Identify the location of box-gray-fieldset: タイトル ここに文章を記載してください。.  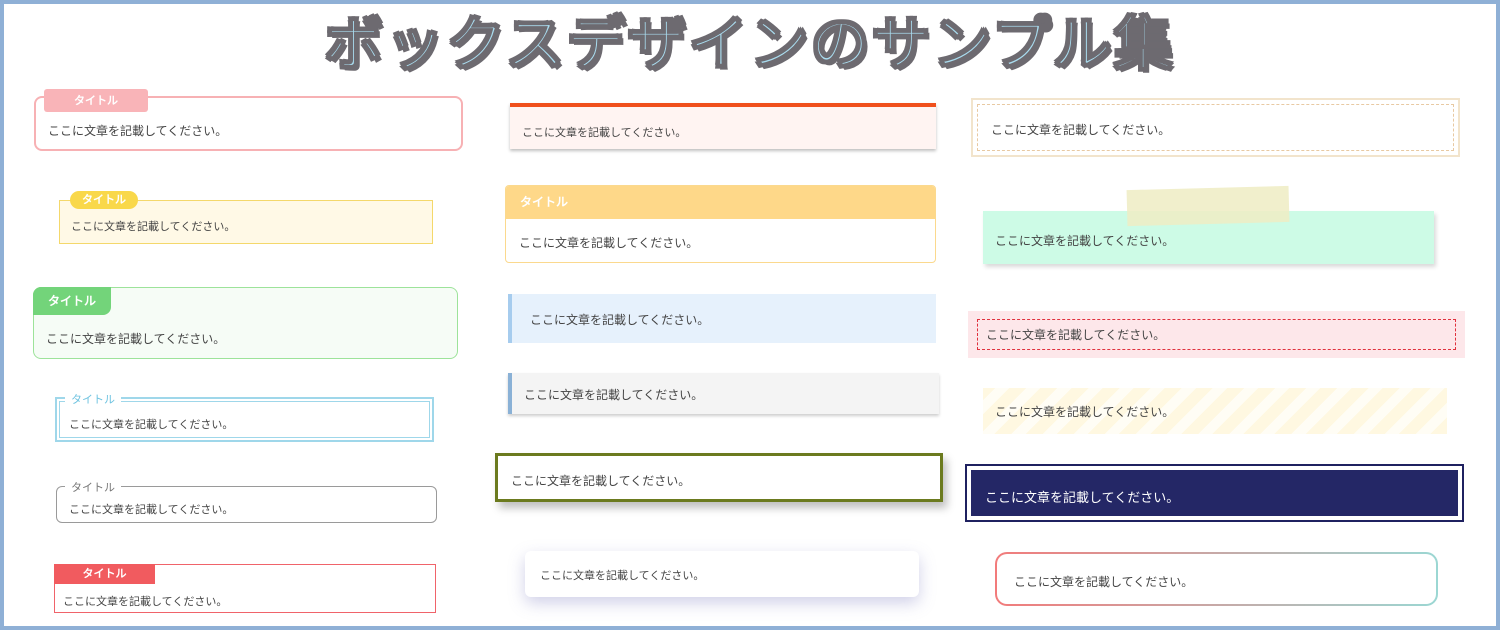
(246, 501).